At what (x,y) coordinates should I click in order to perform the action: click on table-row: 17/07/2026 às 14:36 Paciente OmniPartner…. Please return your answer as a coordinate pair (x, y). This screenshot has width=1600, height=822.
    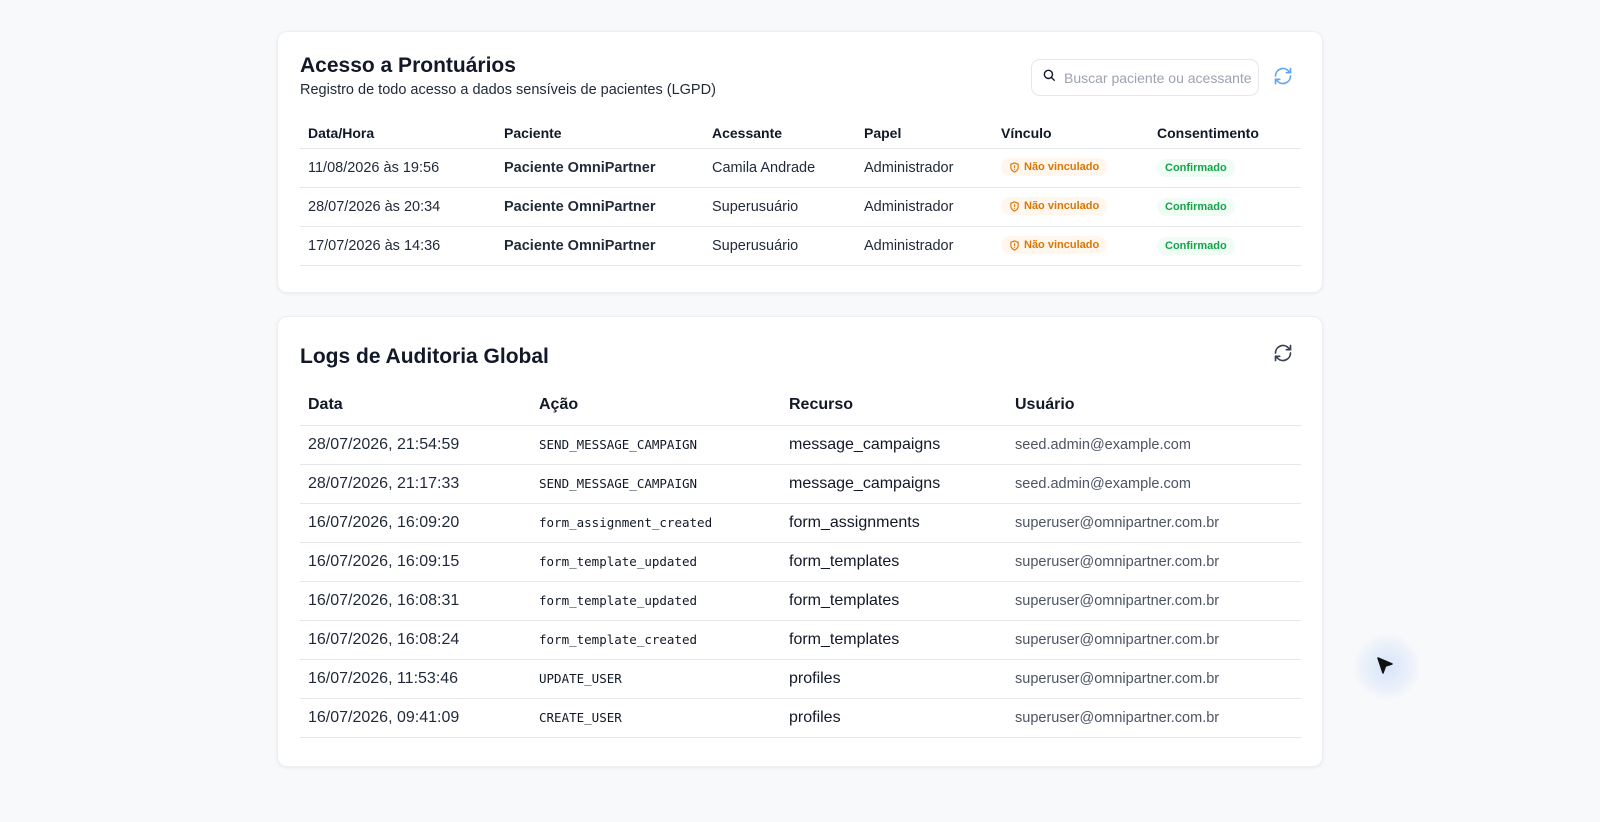
    Looking at the image, I should click on (800, 245).